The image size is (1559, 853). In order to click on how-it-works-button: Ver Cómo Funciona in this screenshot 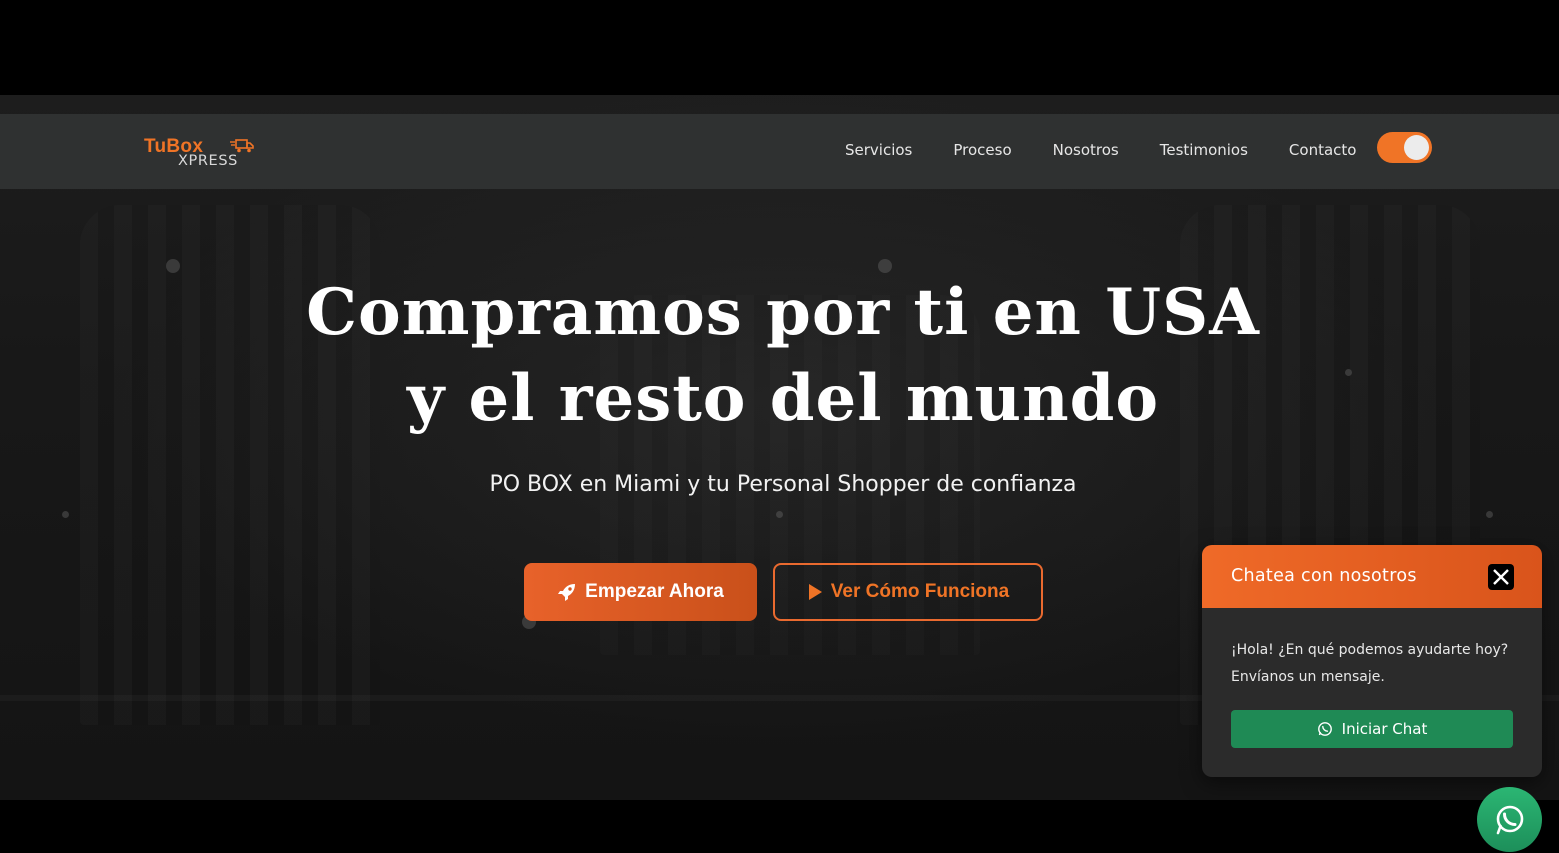, I will do `click(908, 592)`.